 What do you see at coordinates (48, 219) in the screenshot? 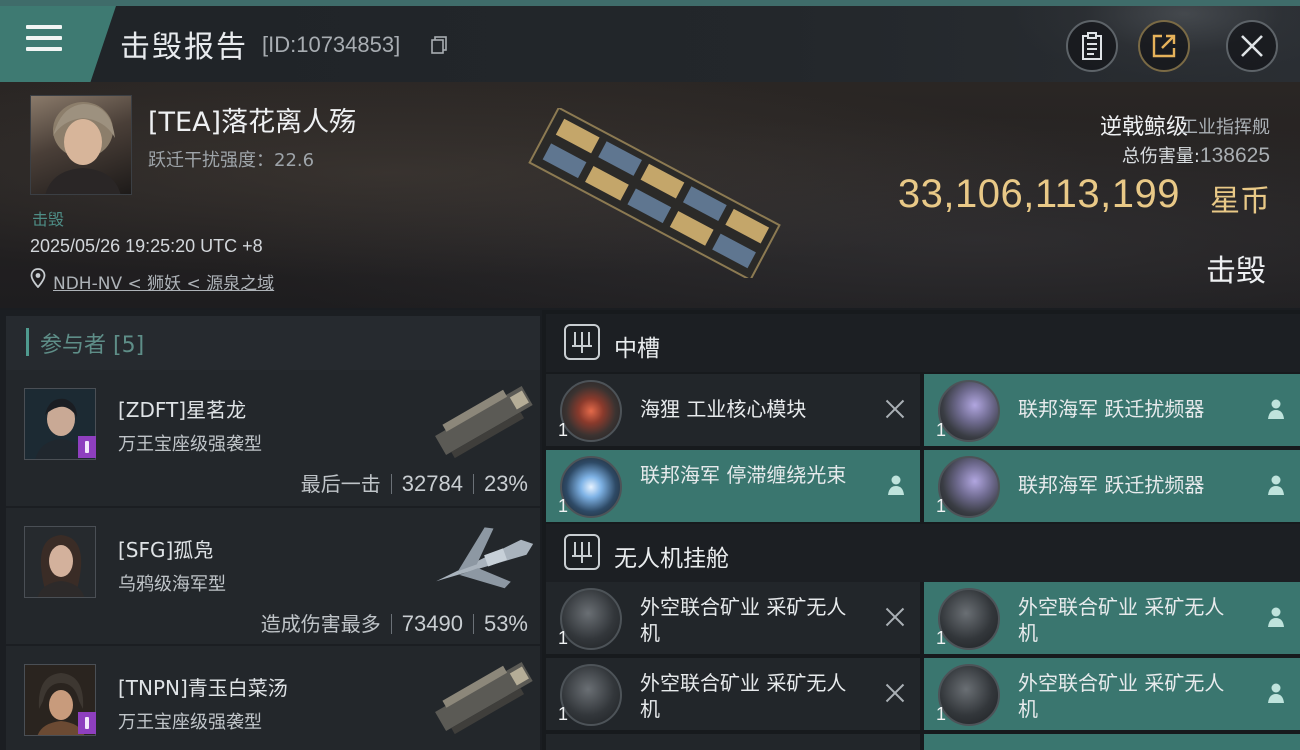
I see `status-badge: 击毁` at bounding box center [48, 219].